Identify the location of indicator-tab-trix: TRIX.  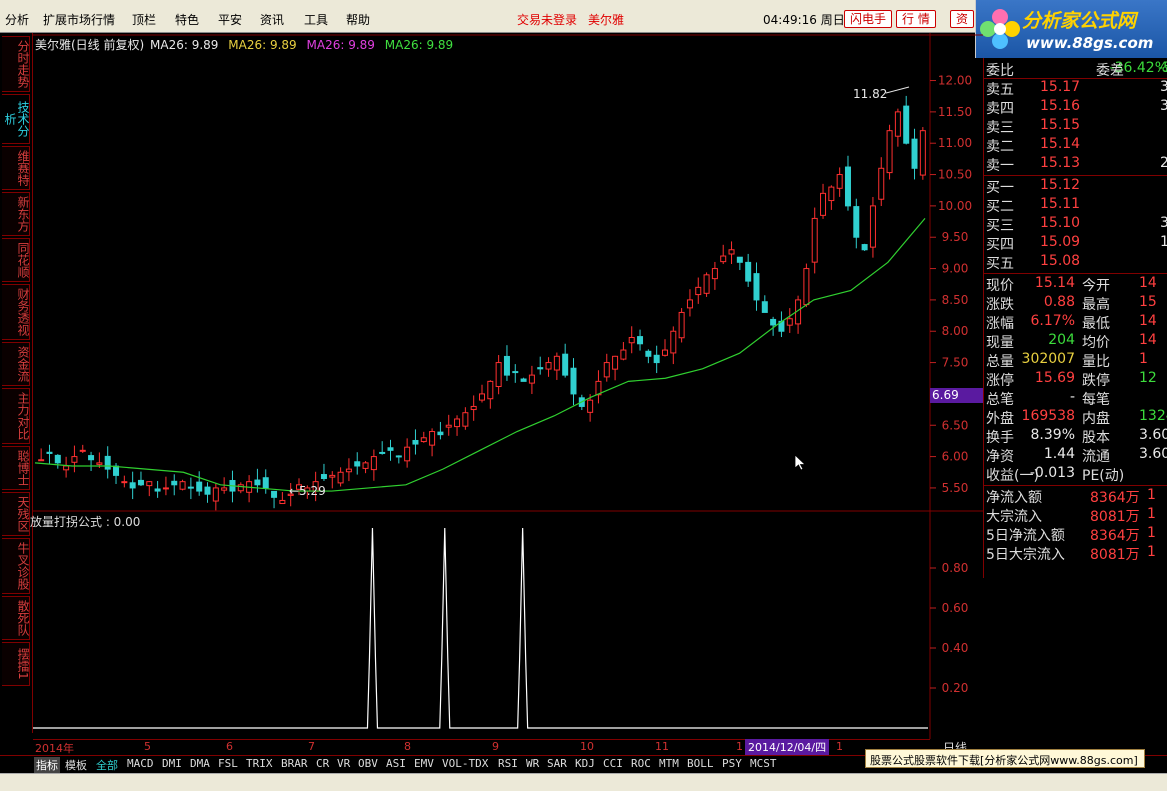
(259, 763).